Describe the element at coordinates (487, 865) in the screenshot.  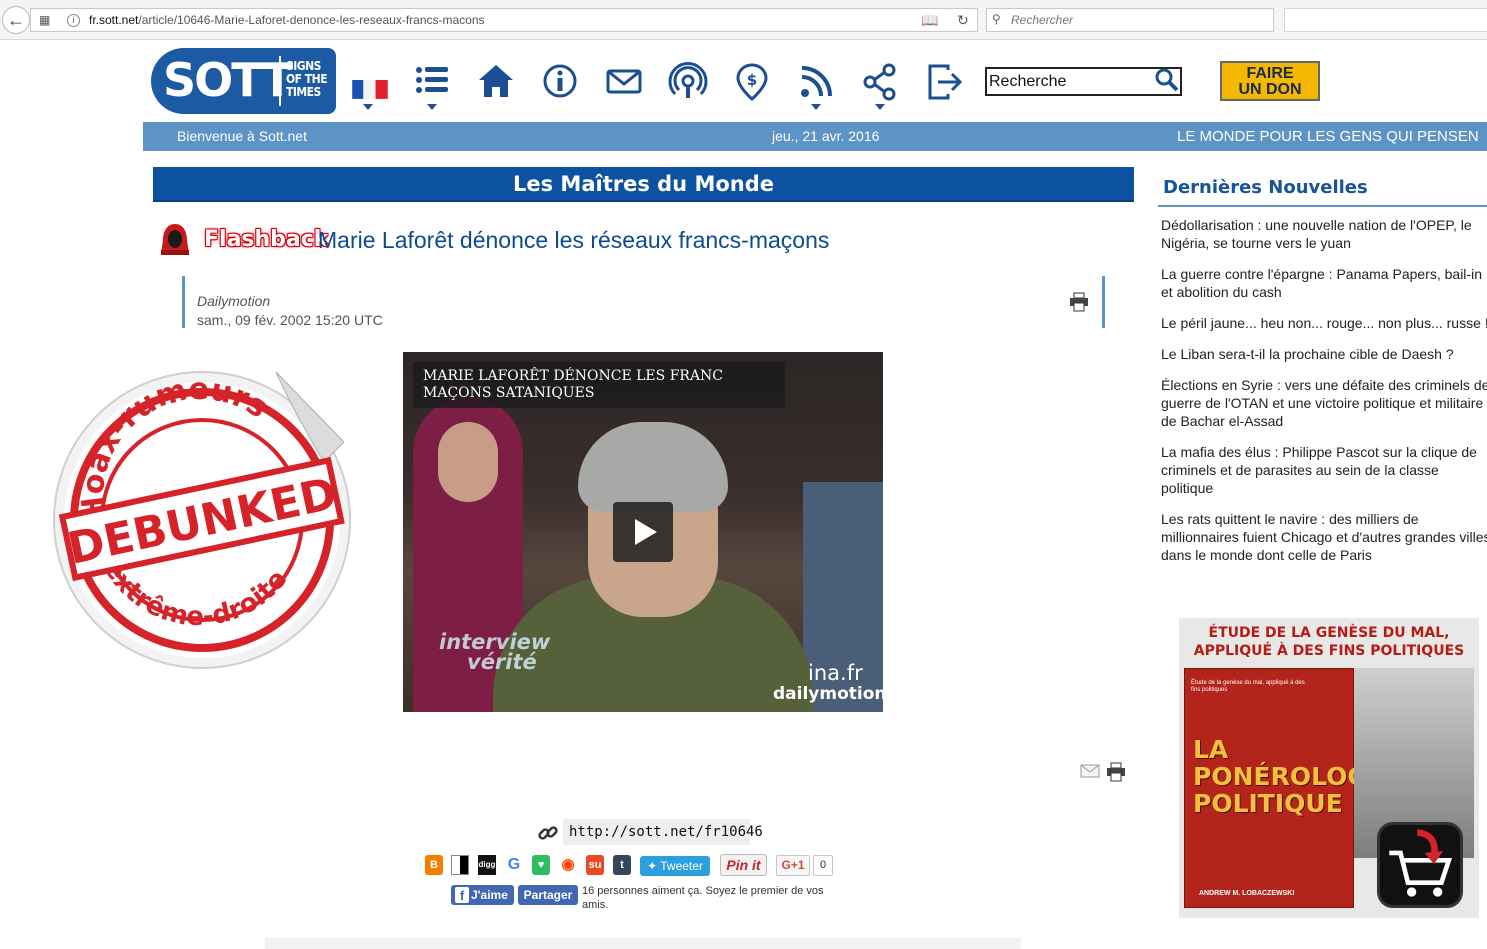
I see `digg-icon: digg` at that location.